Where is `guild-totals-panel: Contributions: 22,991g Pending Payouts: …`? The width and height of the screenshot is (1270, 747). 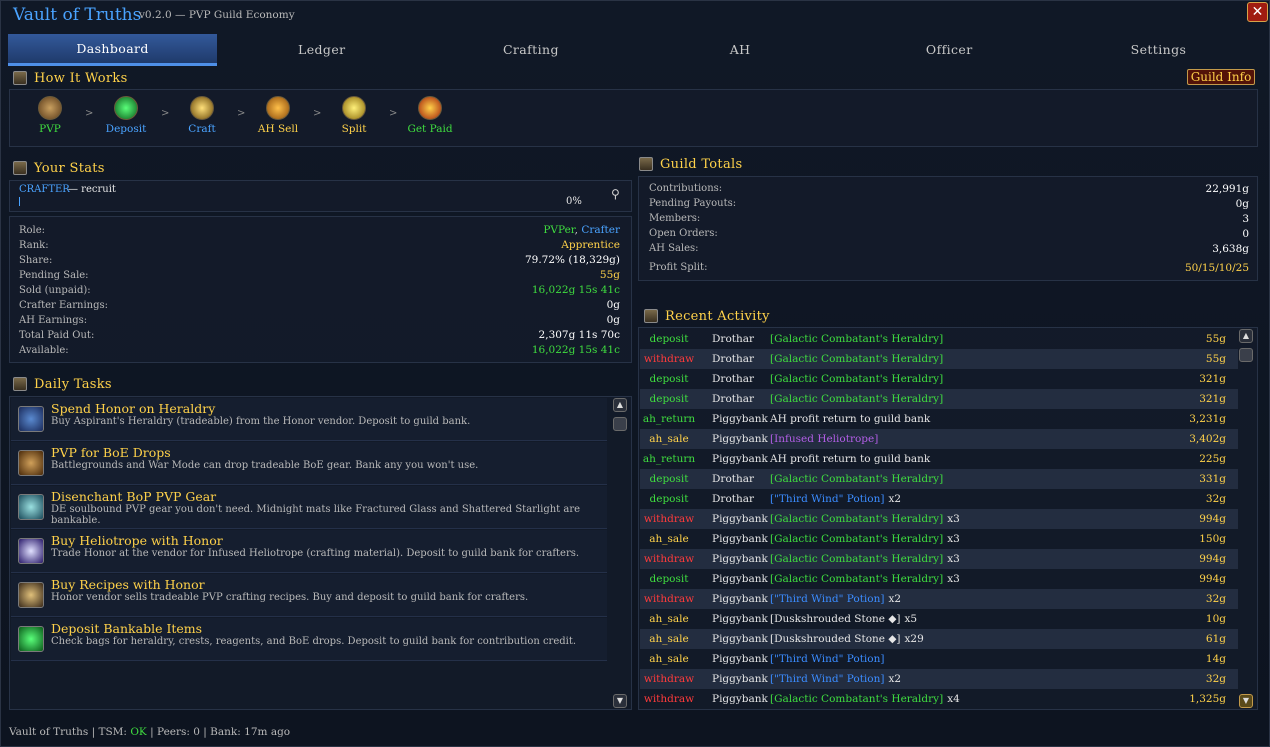 guild-totals-panel: Contributions: 22,991g Pending Payouts: … is located at coordinates (948, 228).